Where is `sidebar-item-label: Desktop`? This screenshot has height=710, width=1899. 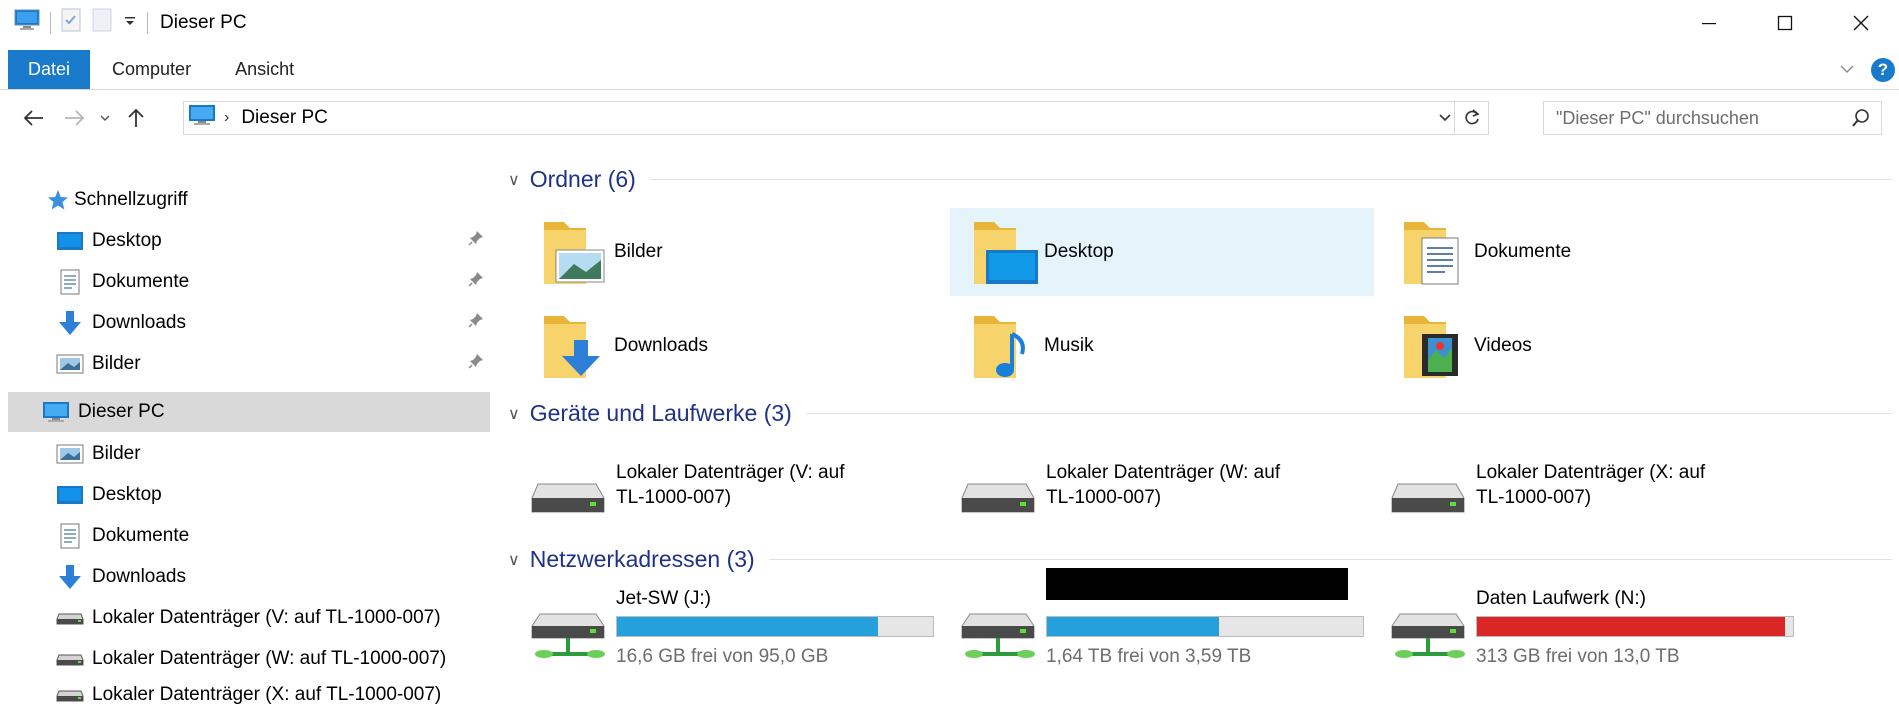
sidebar-item-label: Desktop is located at coordinates (127, 494).